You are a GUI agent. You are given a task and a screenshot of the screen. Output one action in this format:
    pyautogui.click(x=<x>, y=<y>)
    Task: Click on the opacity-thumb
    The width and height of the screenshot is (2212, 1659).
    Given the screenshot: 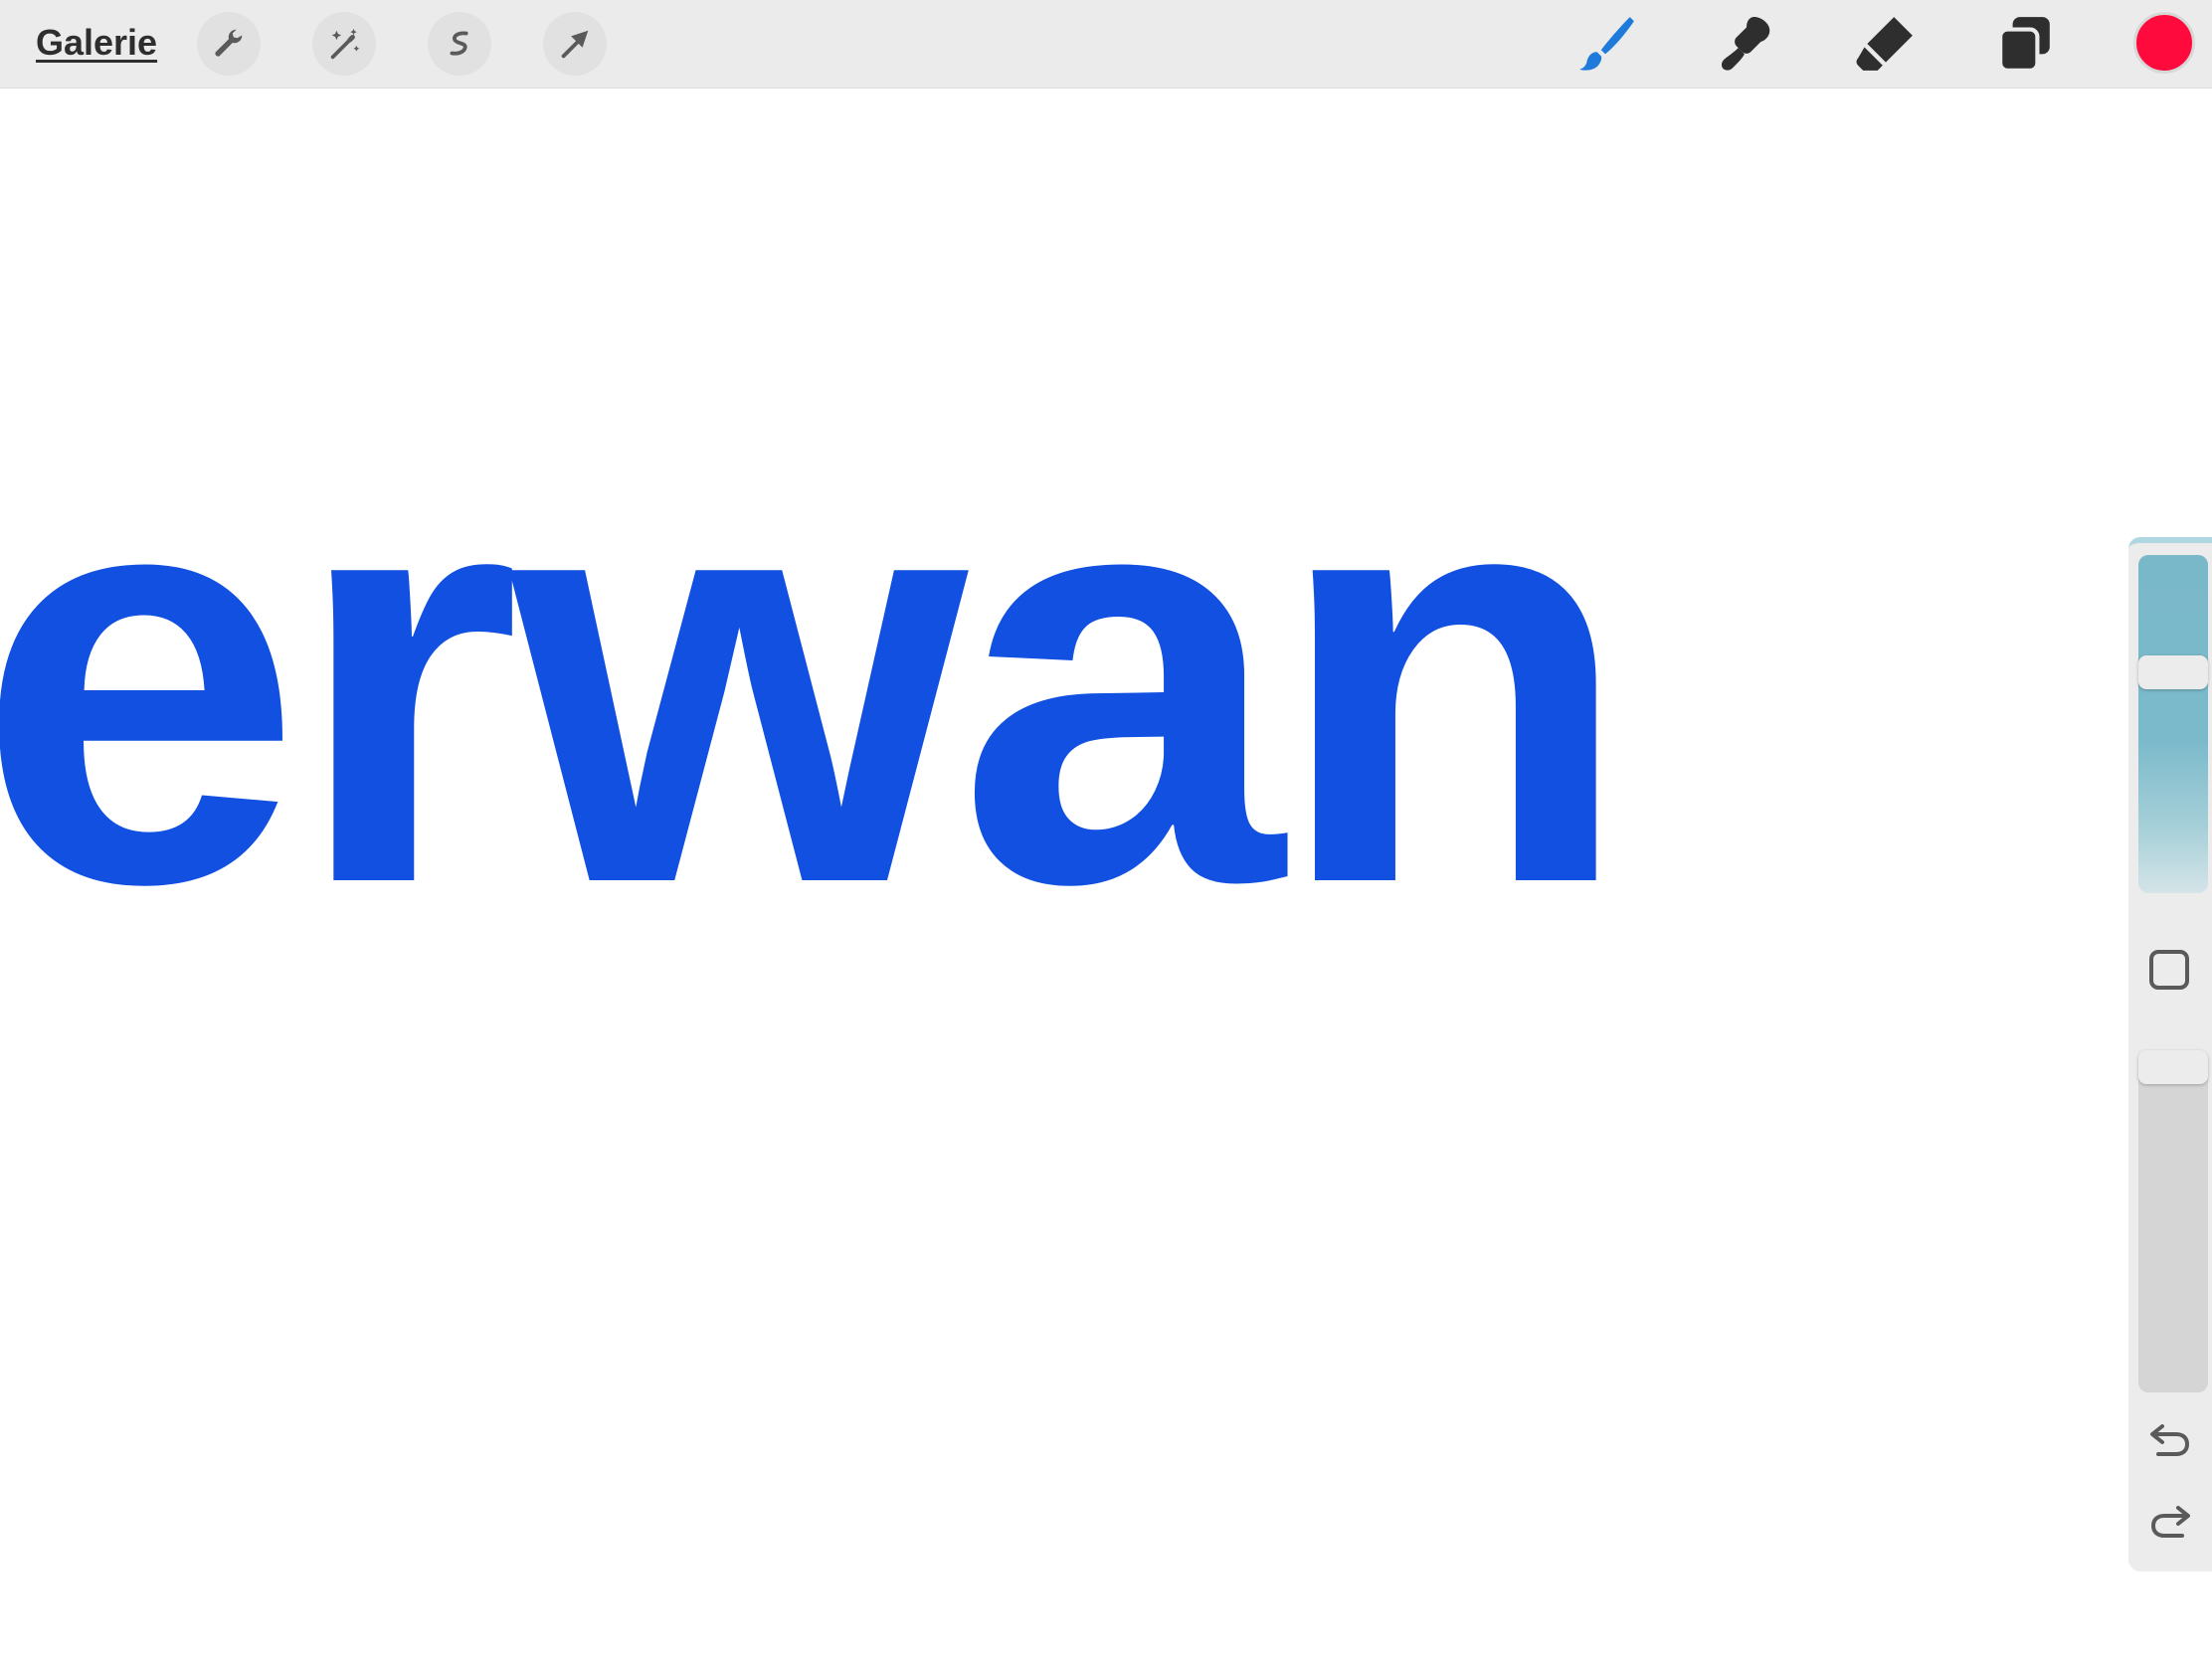 What is the action you would take?
    pyautogui.click(x=2173, y=1067)
    